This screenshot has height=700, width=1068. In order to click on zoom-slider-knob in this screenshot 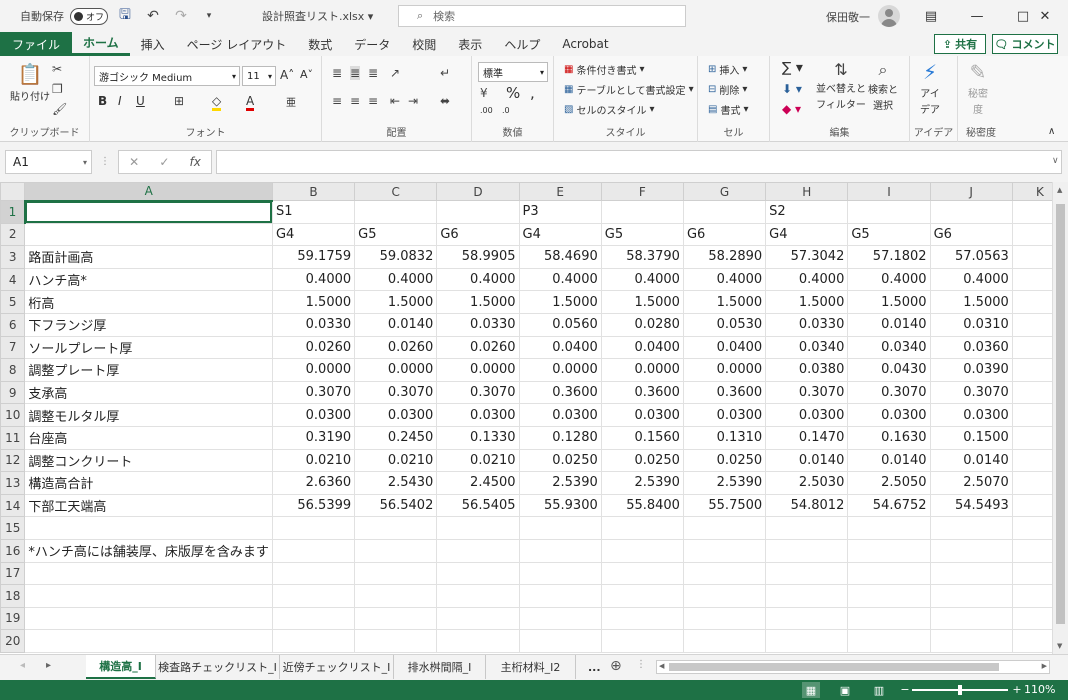, I will do `click(960, 690)`.